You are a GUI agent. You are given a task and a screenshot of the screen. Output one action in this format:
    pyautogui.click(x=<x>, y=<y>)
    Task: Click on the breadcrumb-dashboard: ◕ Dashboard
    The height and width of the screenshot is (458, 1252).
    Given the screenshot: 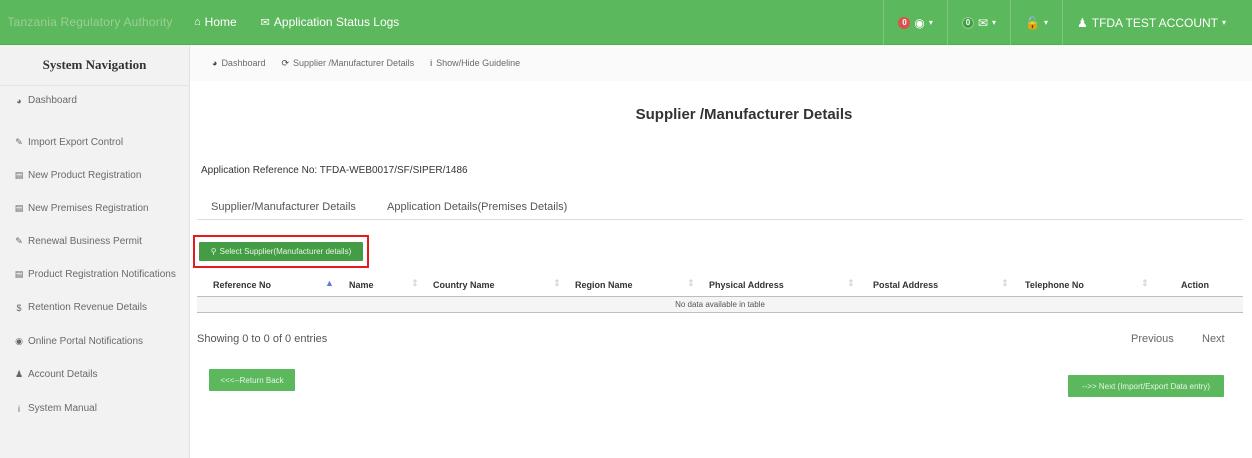 What is the action you would take?
    pyautogui.click(x=238, y=63)
    